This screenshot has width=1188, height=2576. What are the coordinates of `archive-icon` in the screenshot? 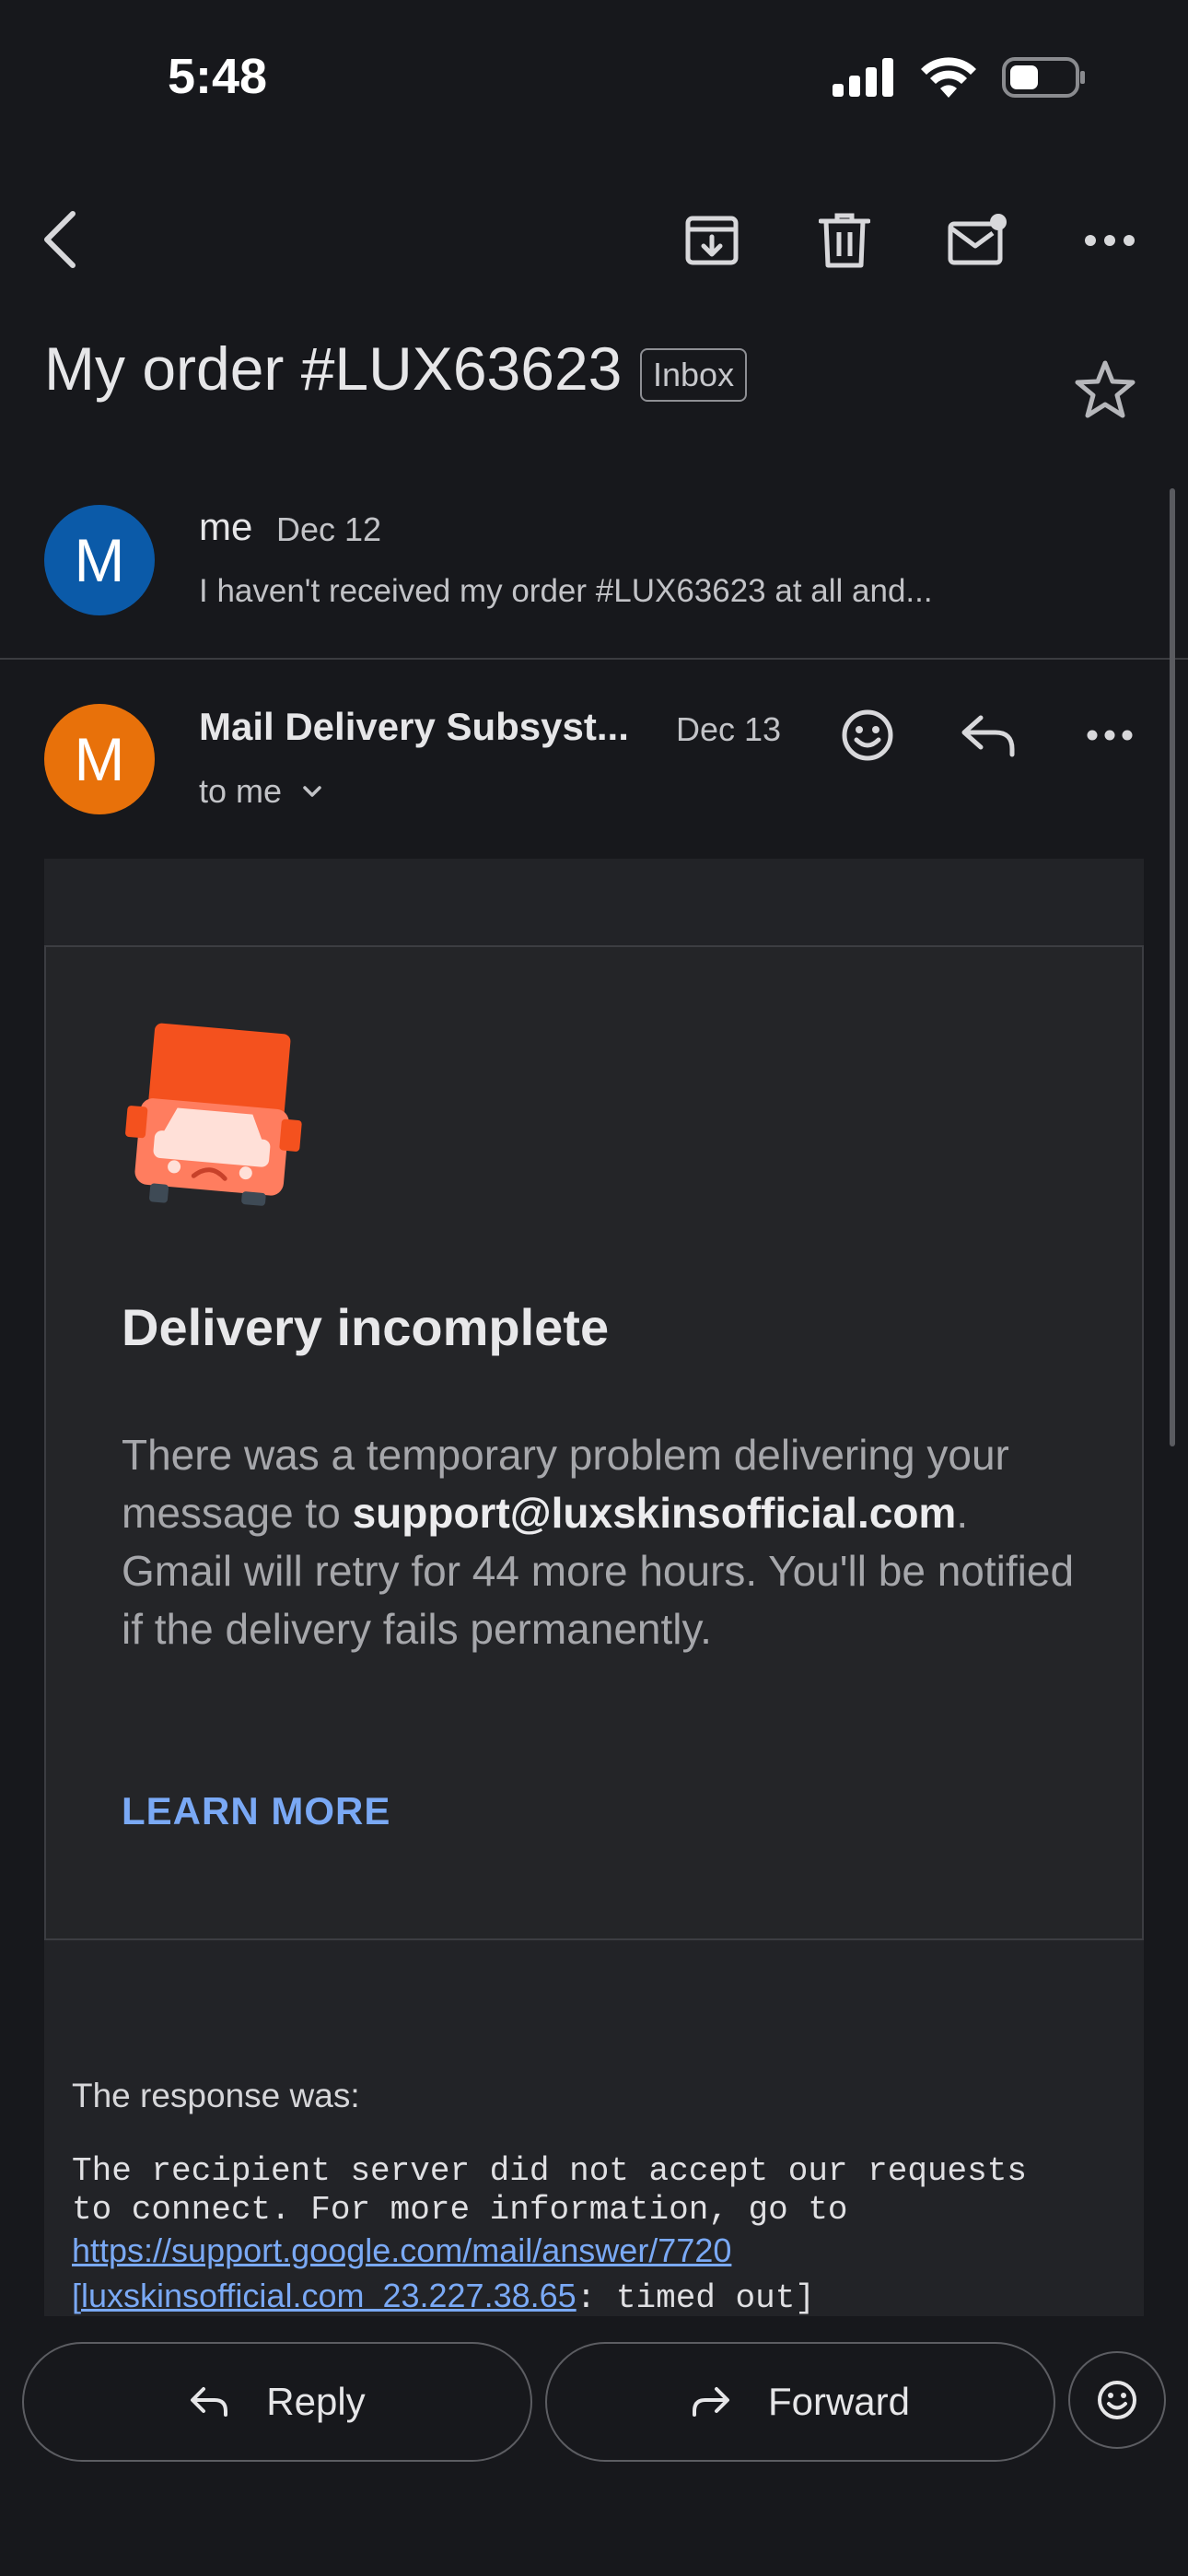 It's located at (712, 240).